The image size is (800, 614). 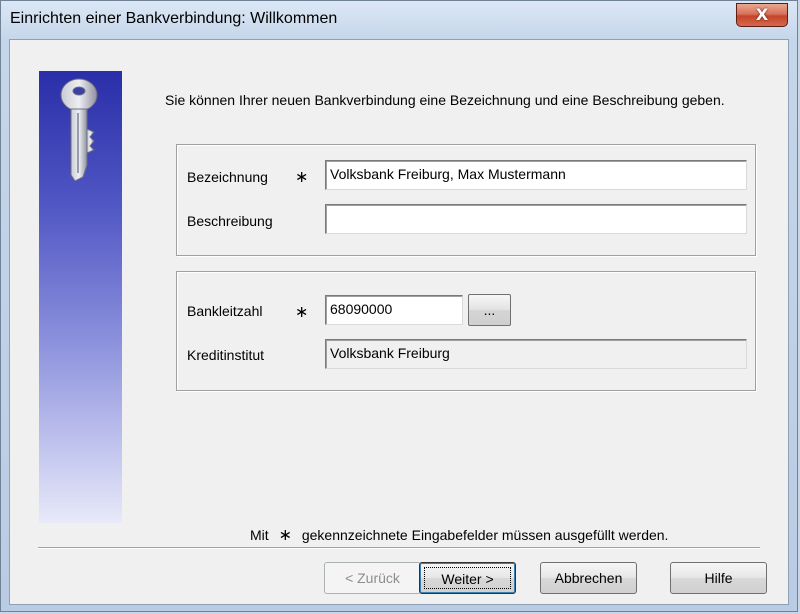 What do you see at coordinates (536, 354) in the screenshot?
I see `kreditinstitut-field: Volksbank Freiburg` at bounding box center [536, 354].